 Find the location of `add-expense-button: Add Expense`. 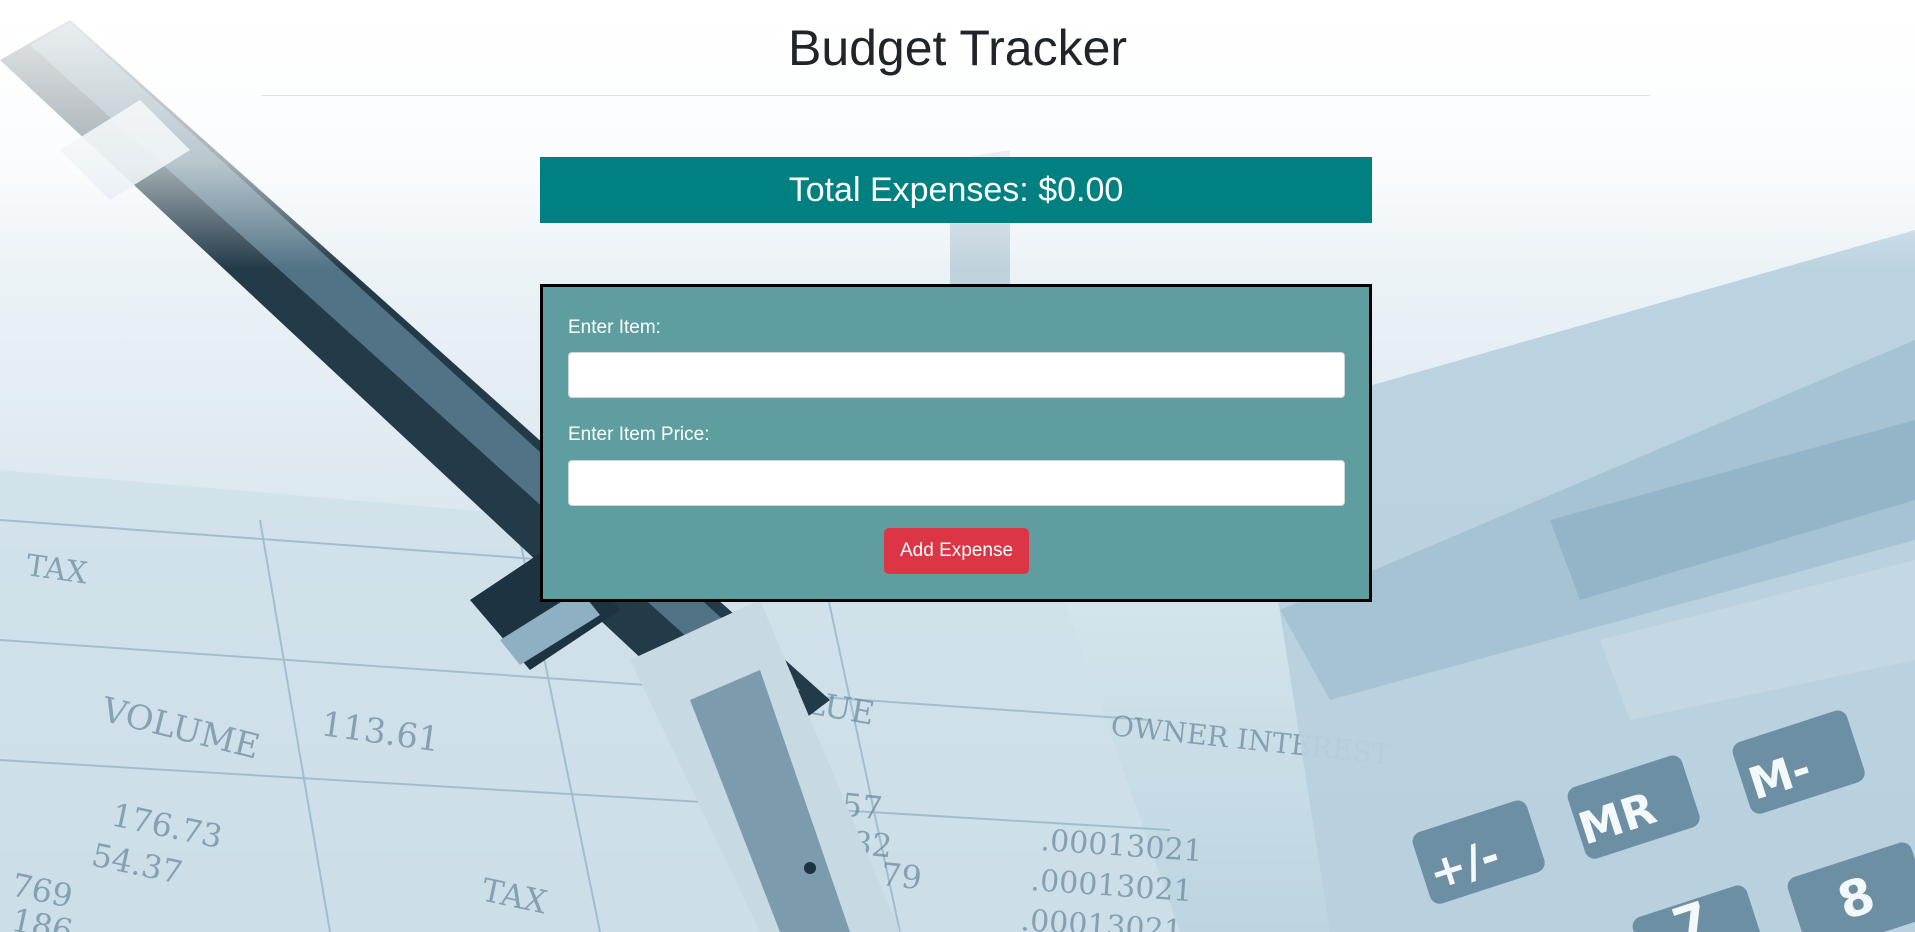

add-expense-button: Add Expense is located at coordinates (956, 551).